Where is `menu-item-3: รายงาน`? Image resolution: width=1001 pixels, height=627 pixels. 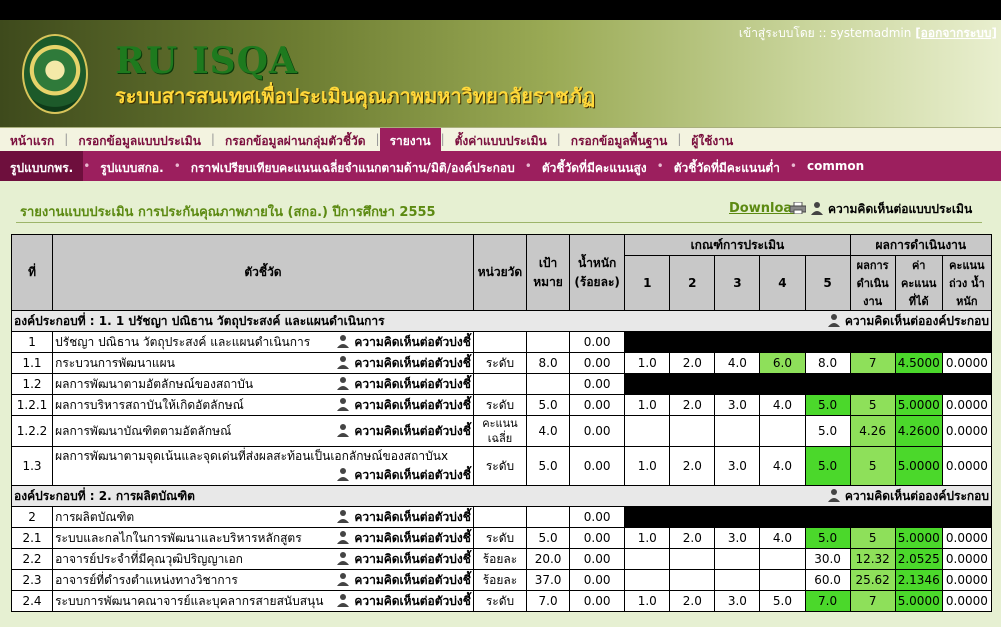
menu-item-3: รายงาน is located at coordinates (410, 140).